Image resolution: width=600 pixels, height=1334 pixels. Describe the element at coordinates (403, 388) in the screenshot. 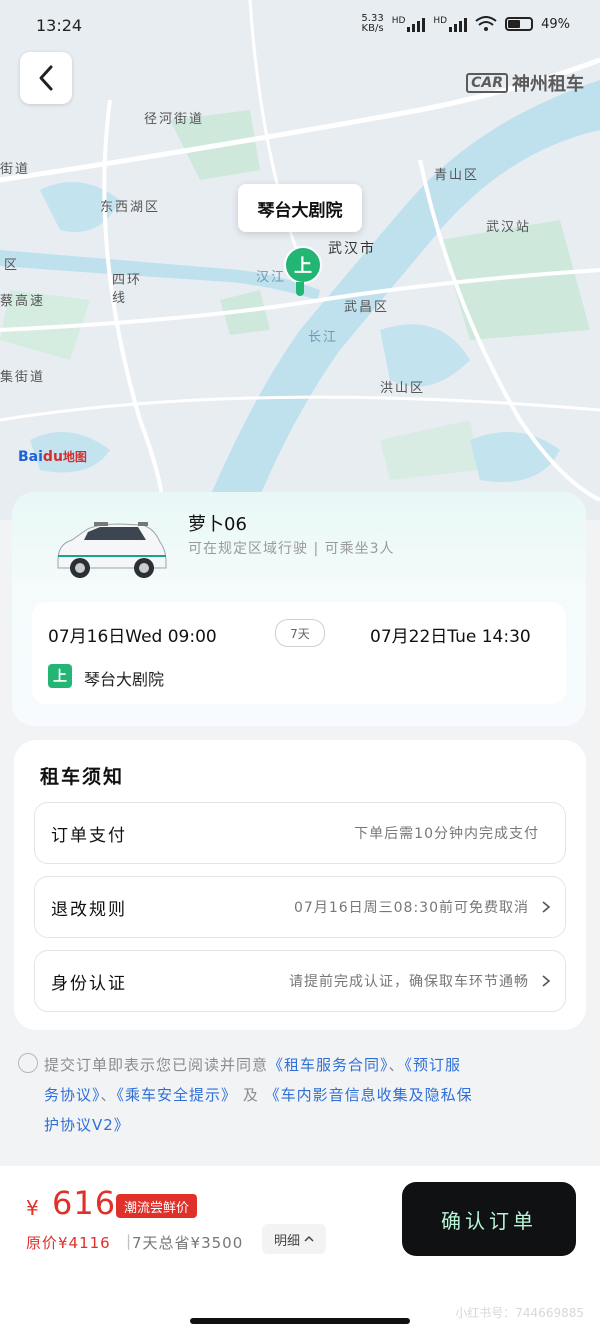

I see `map-label: 洪山区` at that location.